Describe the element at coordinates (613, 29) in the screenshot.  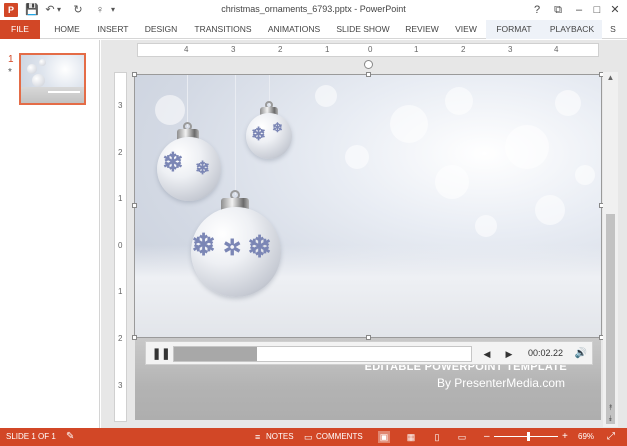
I see `tab-overflow: S` at that location.